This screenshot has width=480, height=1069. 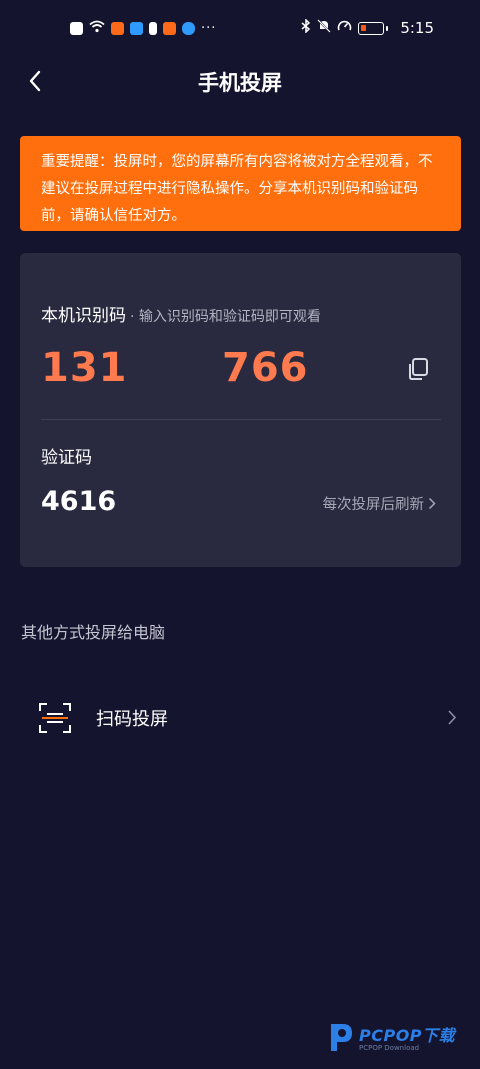 I want to click on status-right-icons: 5:15, so click(x=367, y=27).